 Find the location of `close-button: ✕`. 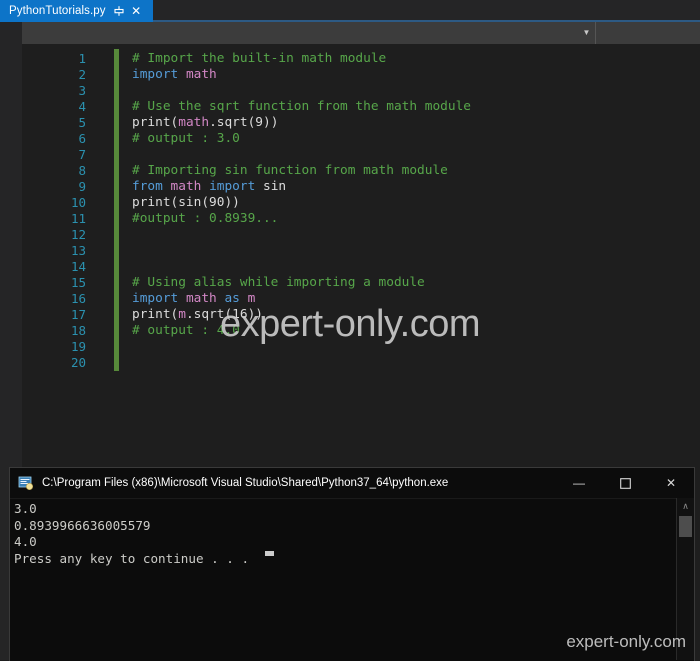

close-button: ✕ is located at coordinates (671, 483).